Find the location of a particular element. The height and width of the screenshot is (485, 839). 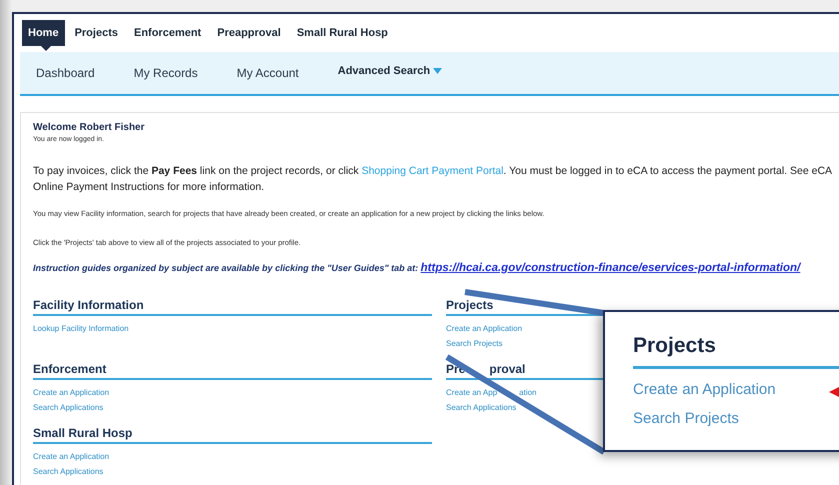

nav-tab: Small Rural Hosp is located at coordinates (342, 33).